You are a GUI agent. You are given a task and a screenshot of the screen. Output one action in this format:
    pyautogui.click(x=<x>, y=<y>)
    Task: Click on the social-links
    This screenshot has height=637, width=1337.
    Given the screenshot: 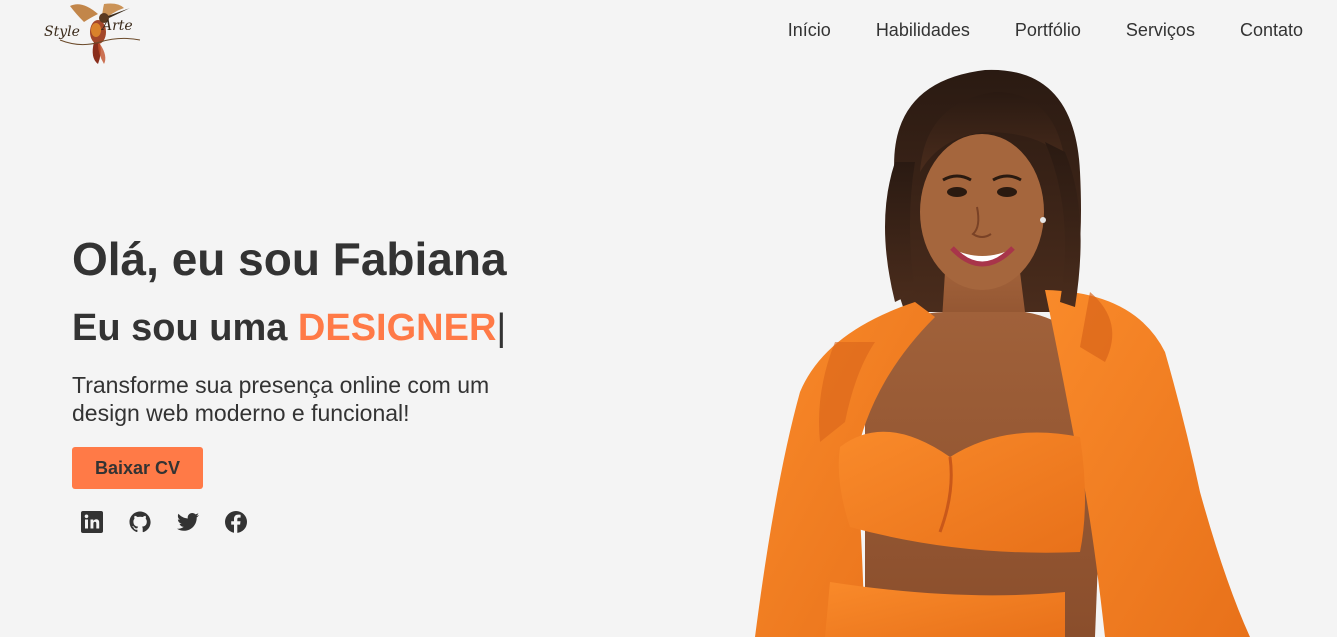 What is the action you would take?
    pyautogui.click(x=176, y=522)
    